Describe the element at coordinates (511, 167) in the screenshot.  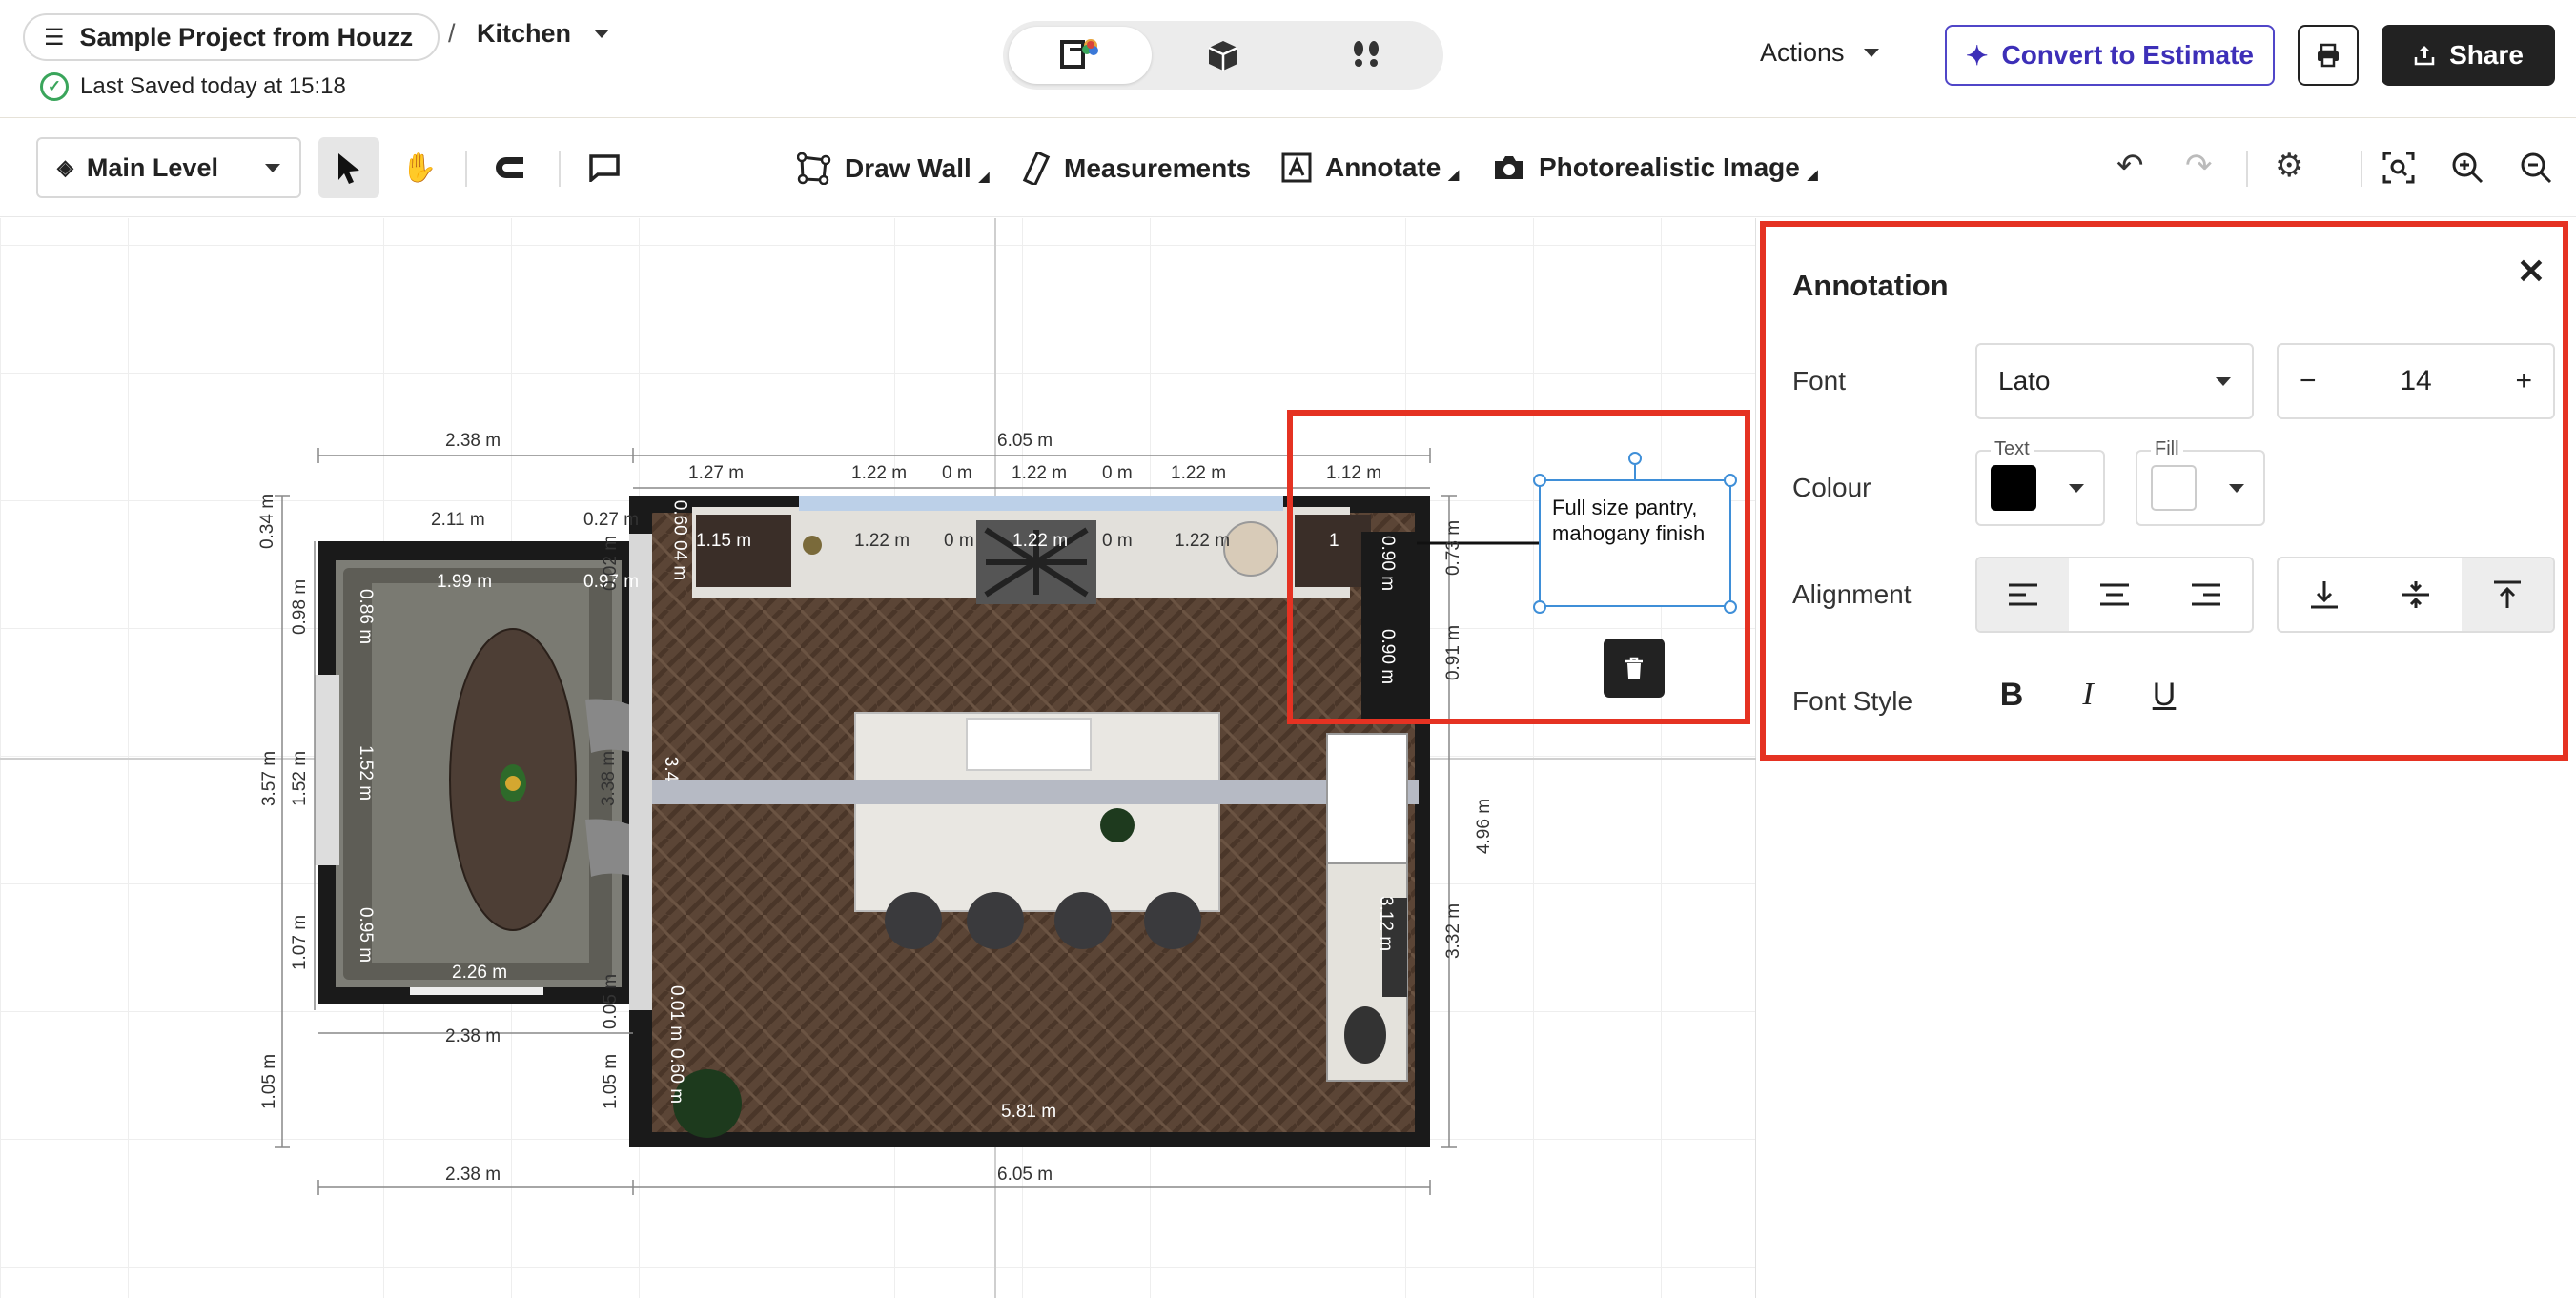
I see `magnet-tool-button` at that location.